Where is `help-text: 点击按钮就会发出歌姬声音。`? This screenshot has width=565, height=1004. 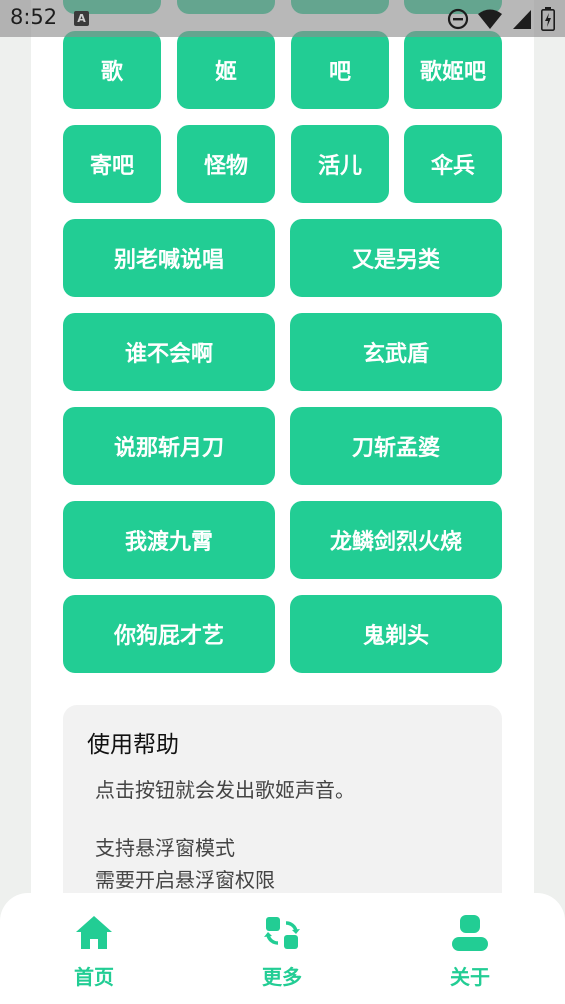
help-text: 点击按钮就会发出歌姬声音。 is located at coordinates (225, 790).